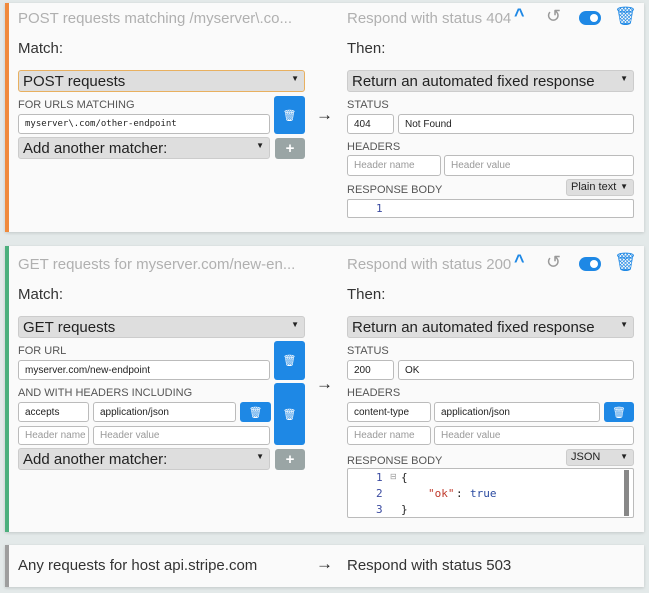 The height and width of the screenshot is (593, 649). Describe the element at coordinates (379, 509) in the screenshot. I see `line-number: 3` at that location.